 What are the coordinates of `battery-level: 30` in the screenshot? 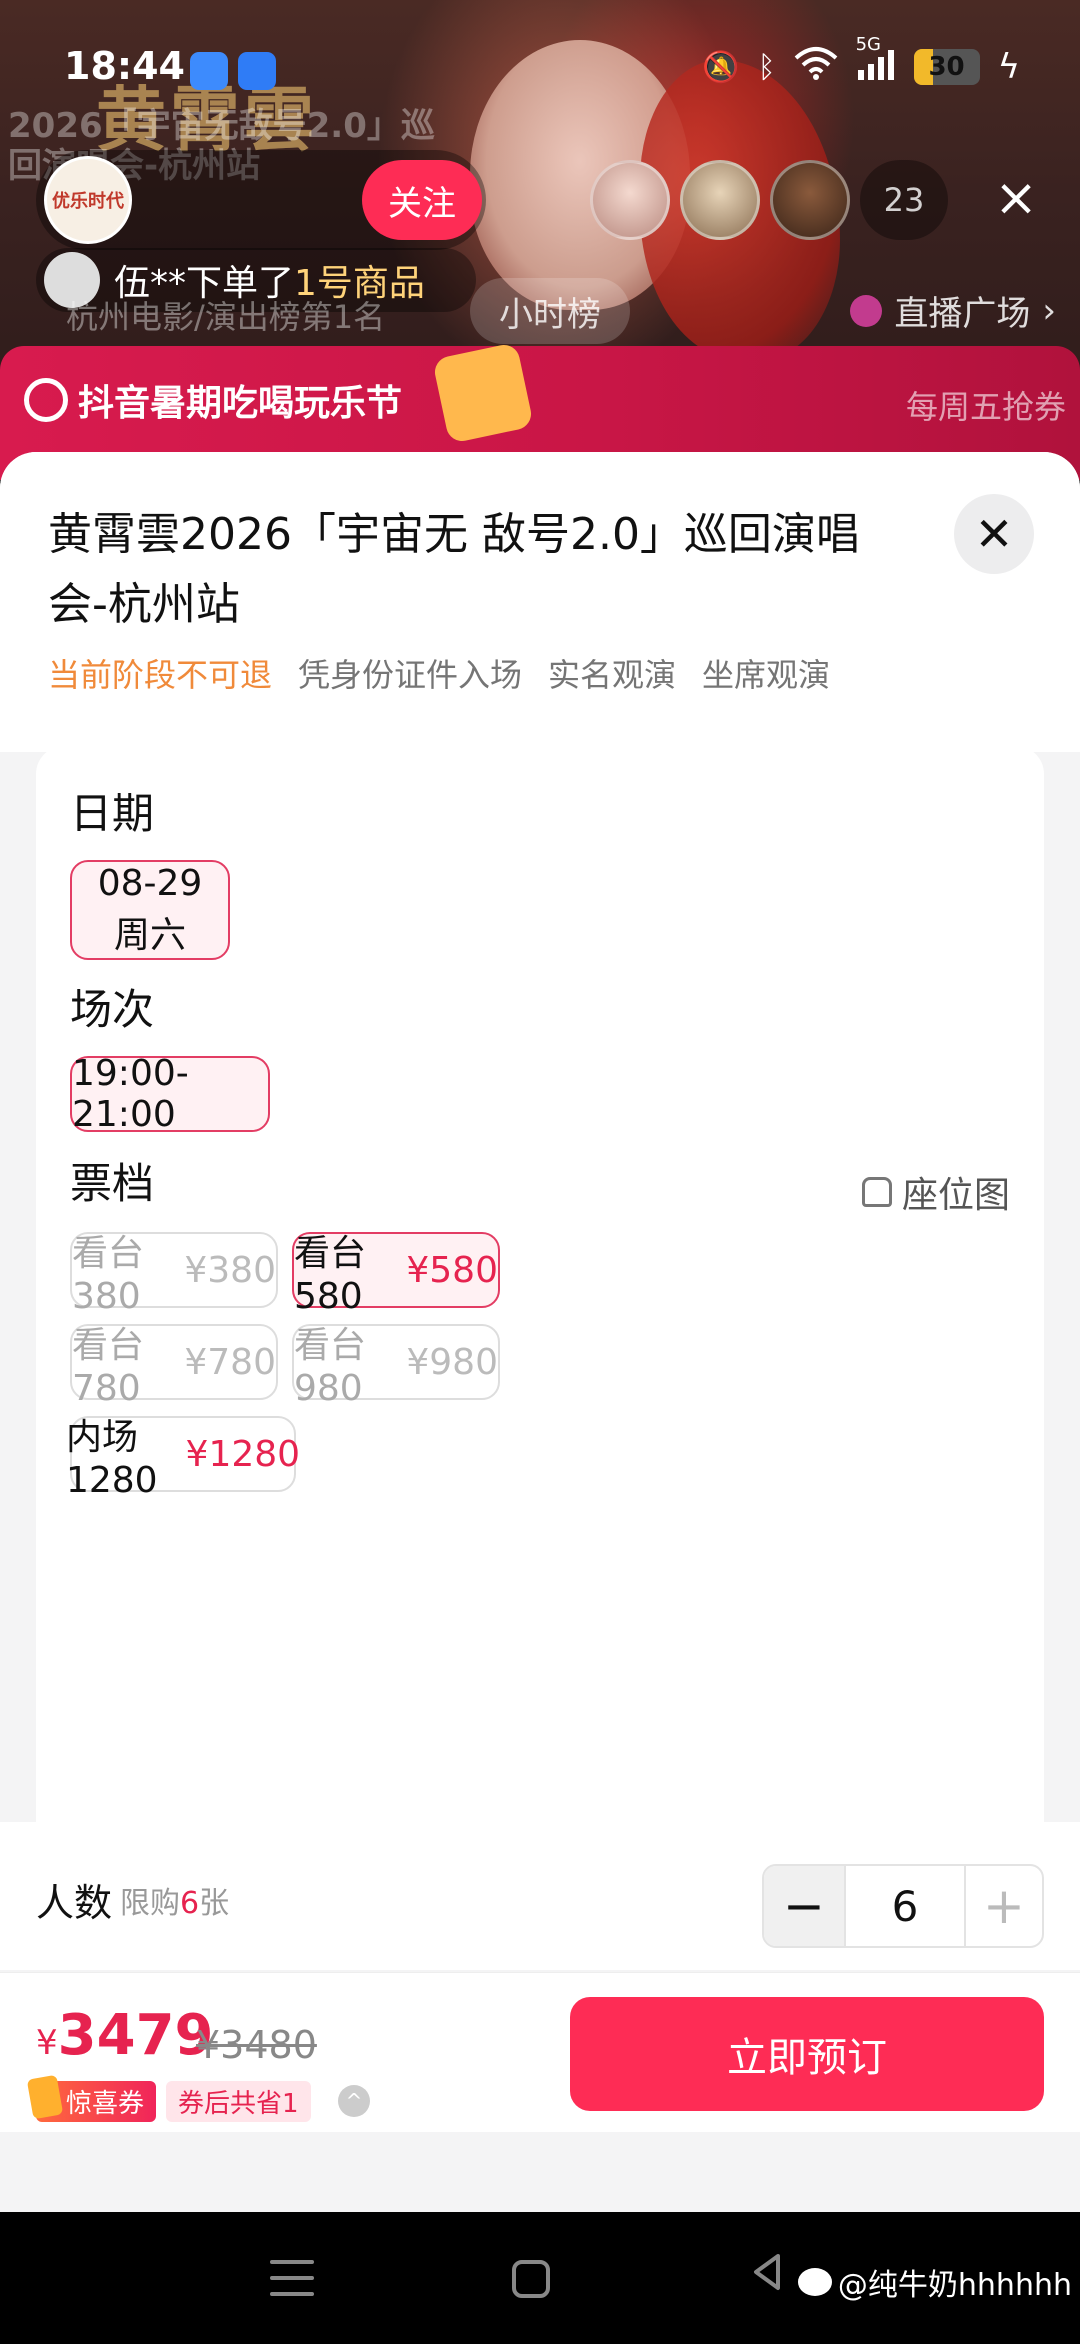 It's located at (946, 67).